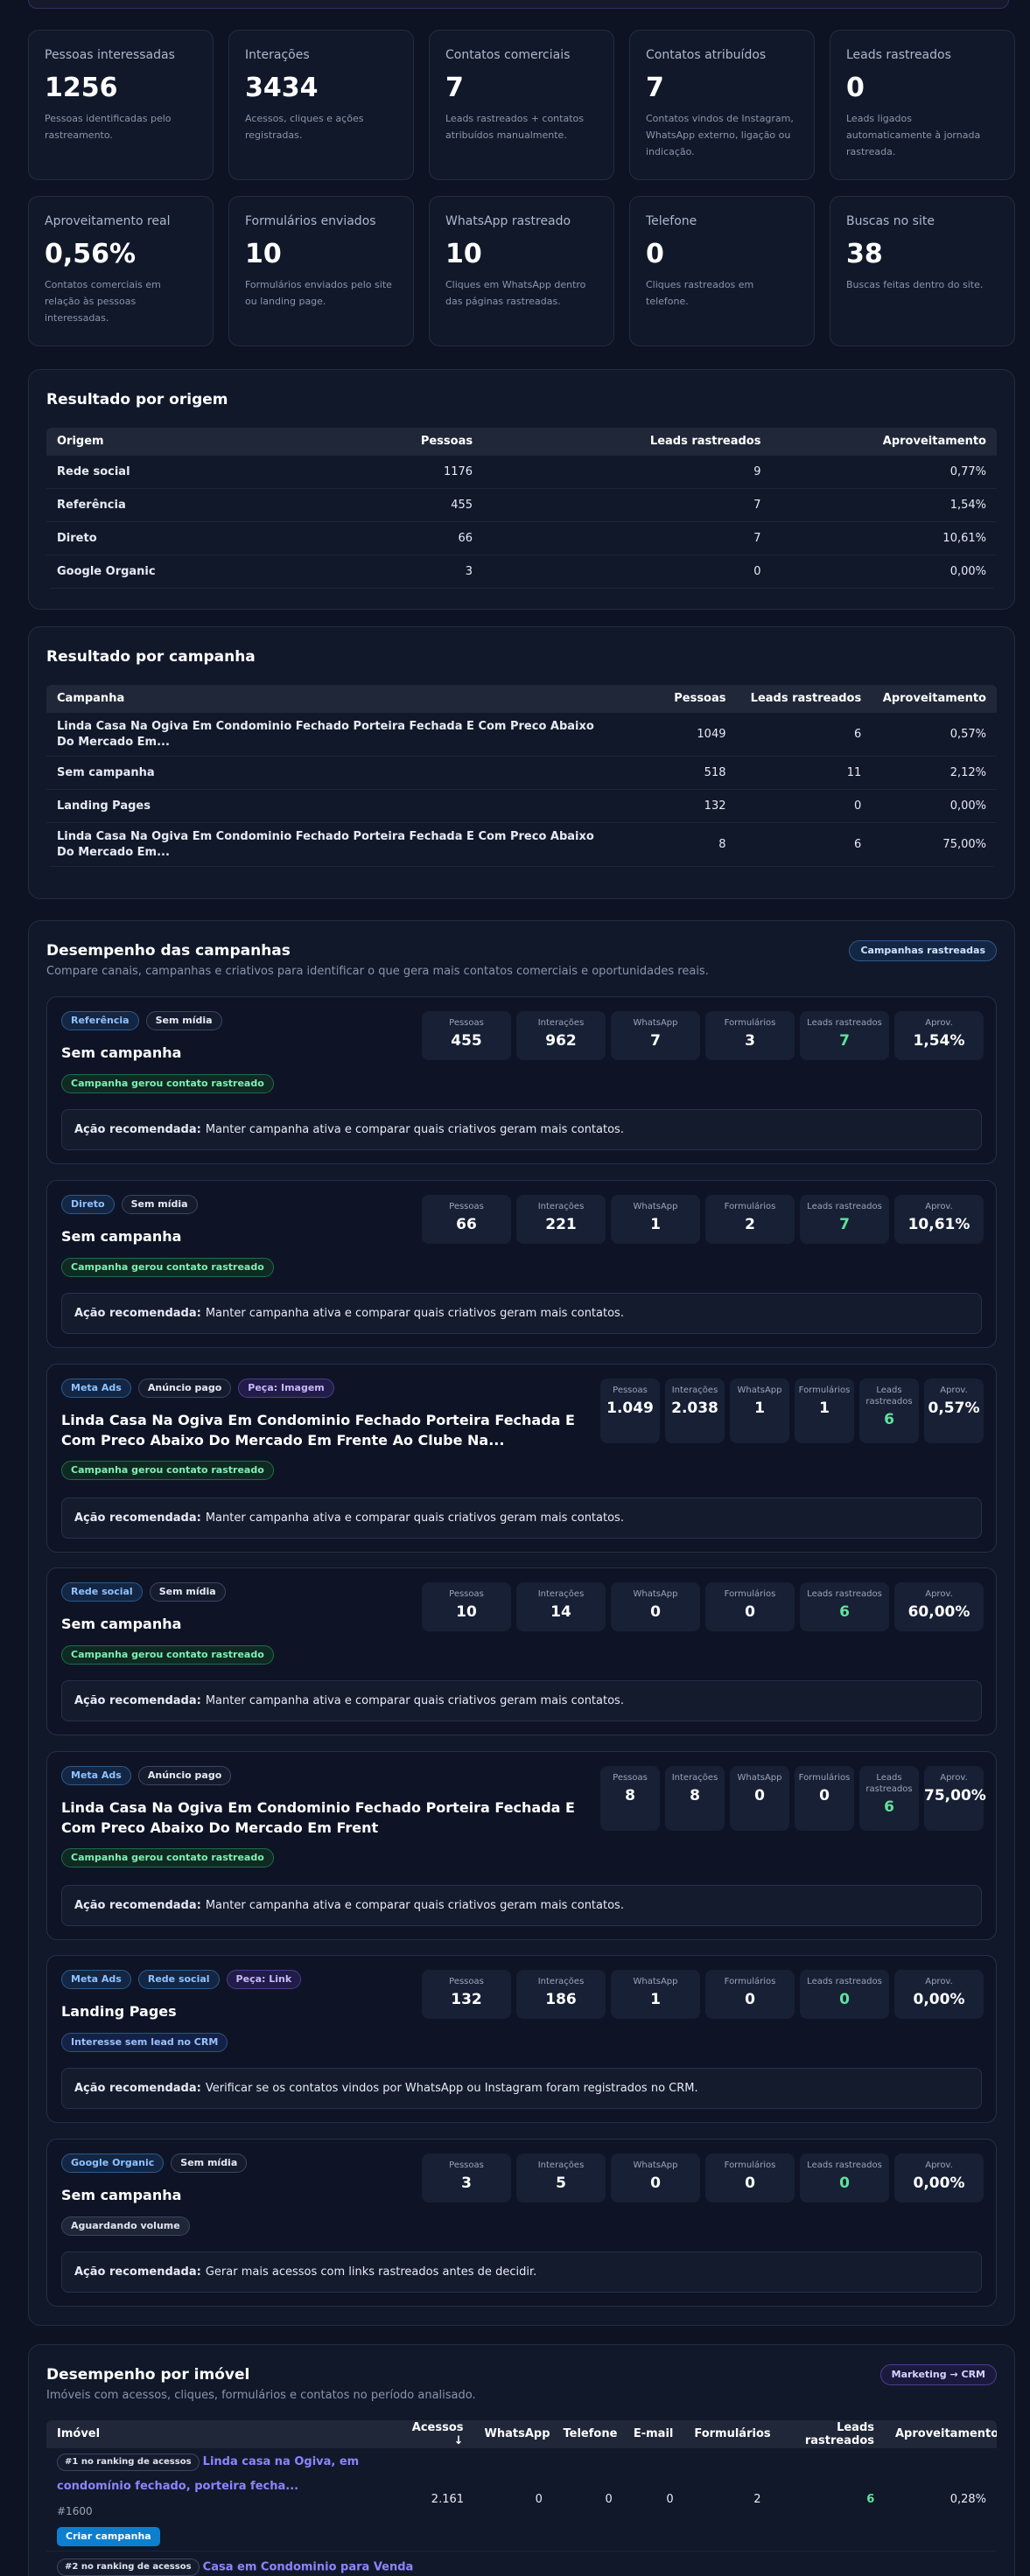 The height and width of the screenshot is (2576, 1030). I want to click on table-cell: 1049, so click(711, 734).